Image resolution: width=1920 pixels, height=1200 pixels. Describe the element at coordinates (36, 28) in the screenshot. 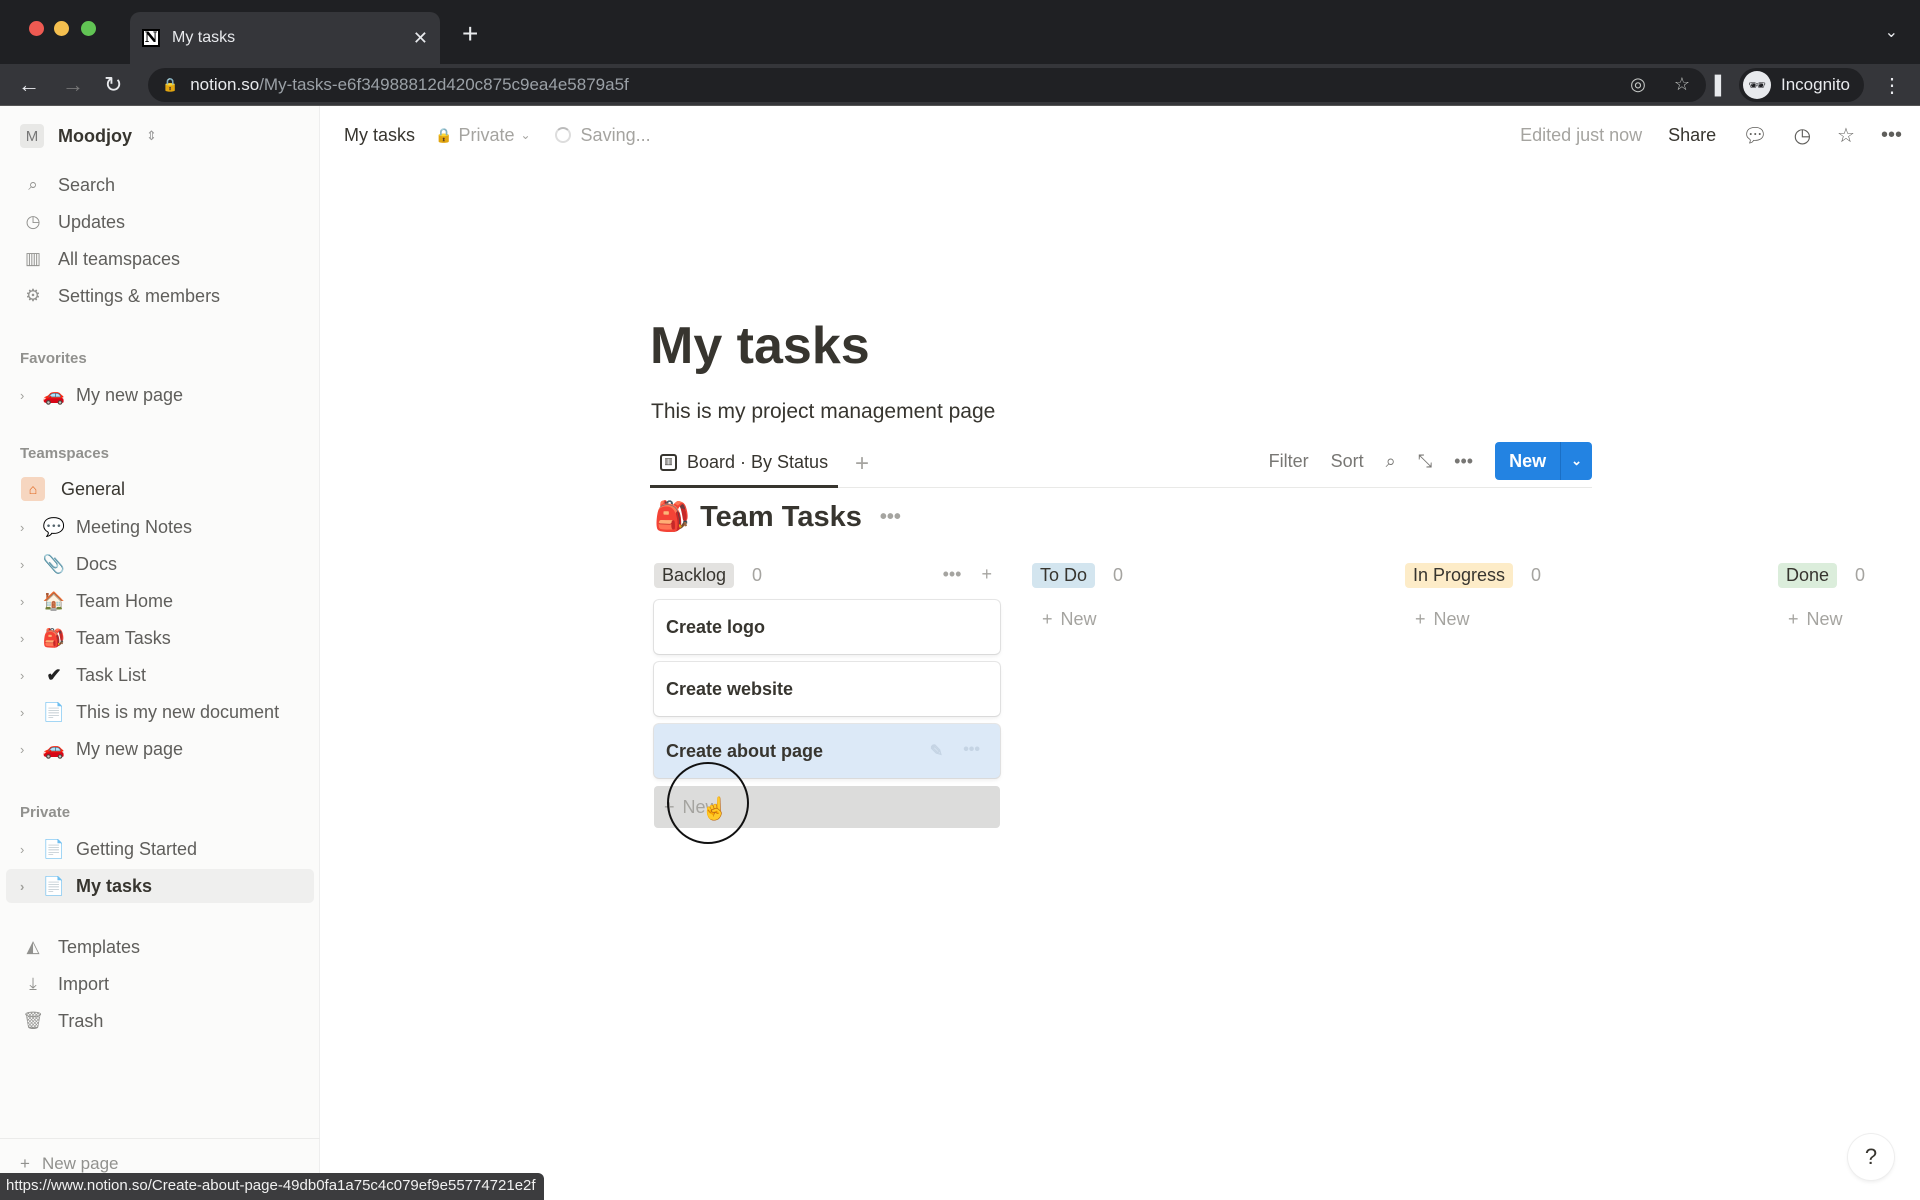

I see `close-window-button` at that location.